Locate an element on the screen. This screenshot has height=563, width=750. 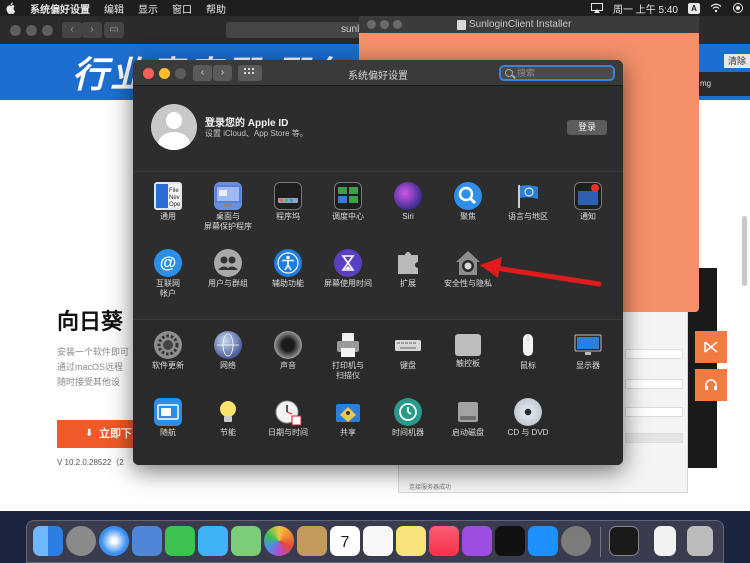
notifications-icon is located at coordinates (588, 196).